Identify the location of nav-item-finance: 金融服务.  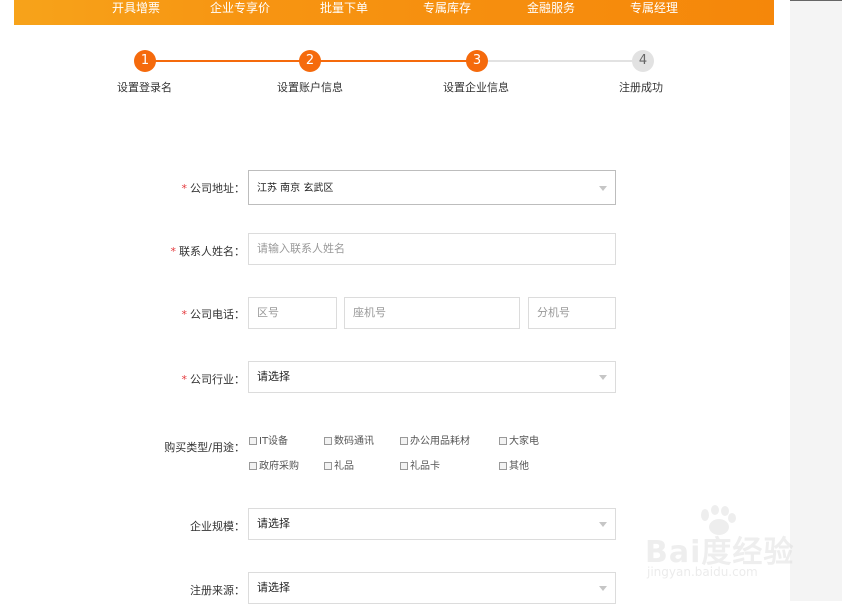
(551, 9).